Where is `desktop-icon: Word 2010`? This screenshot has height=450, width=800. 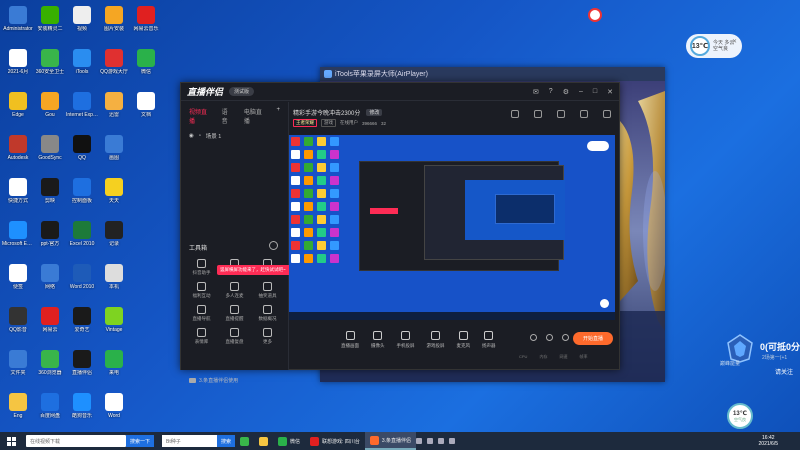 desktop-icon: Word 2010 is located at coordinates (82, 281).